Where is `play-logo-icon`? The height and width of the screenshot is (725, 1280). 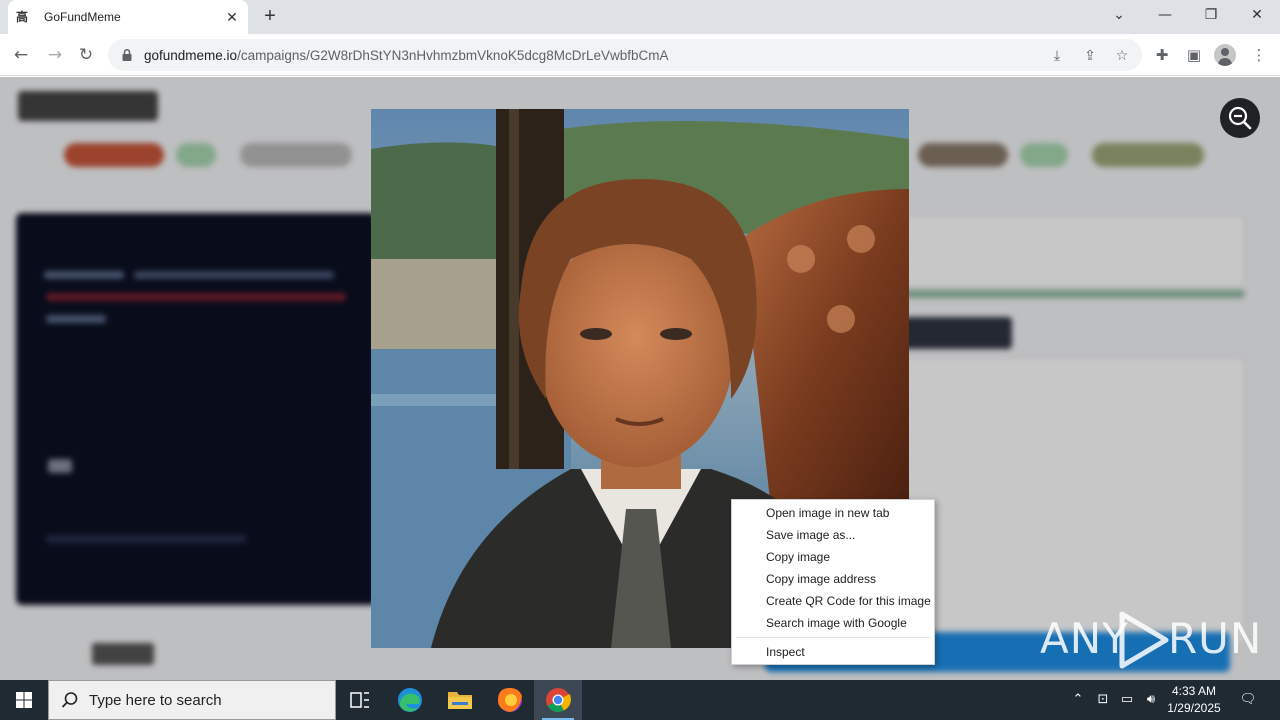
play-logo-icon is located at coordinates (1144, 640).